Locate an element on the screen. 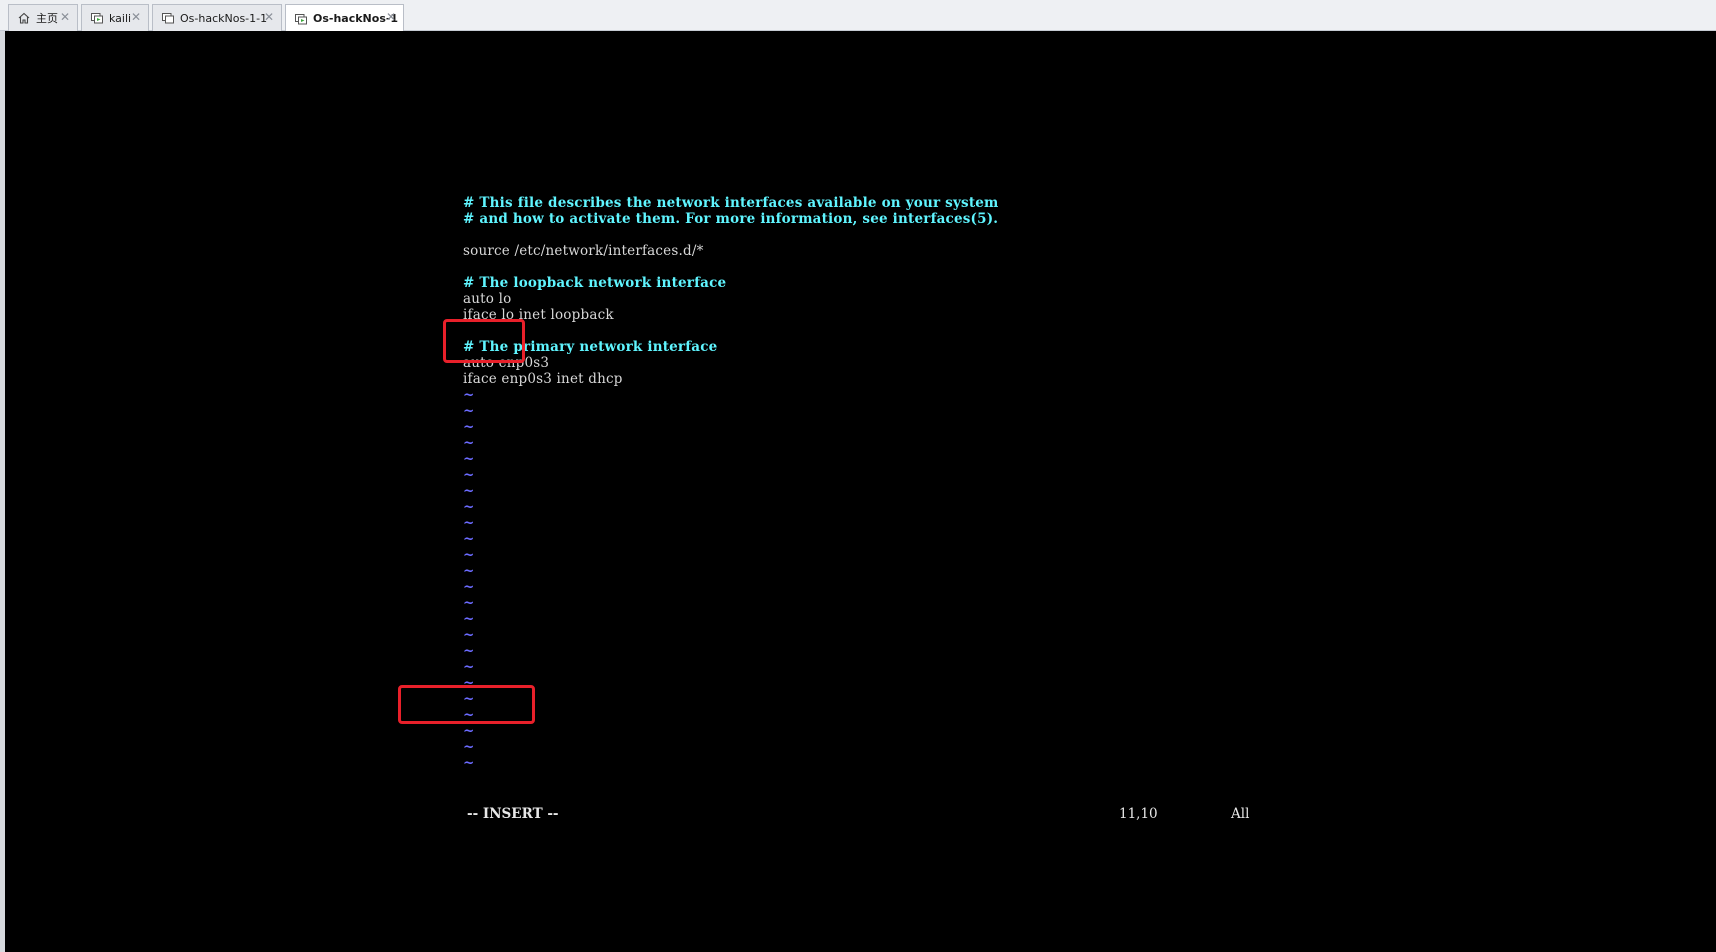 This screenshot has width=1716, height=952. config-line: iface enp0s3 inet dhcp is located at coordinates (543, 379).